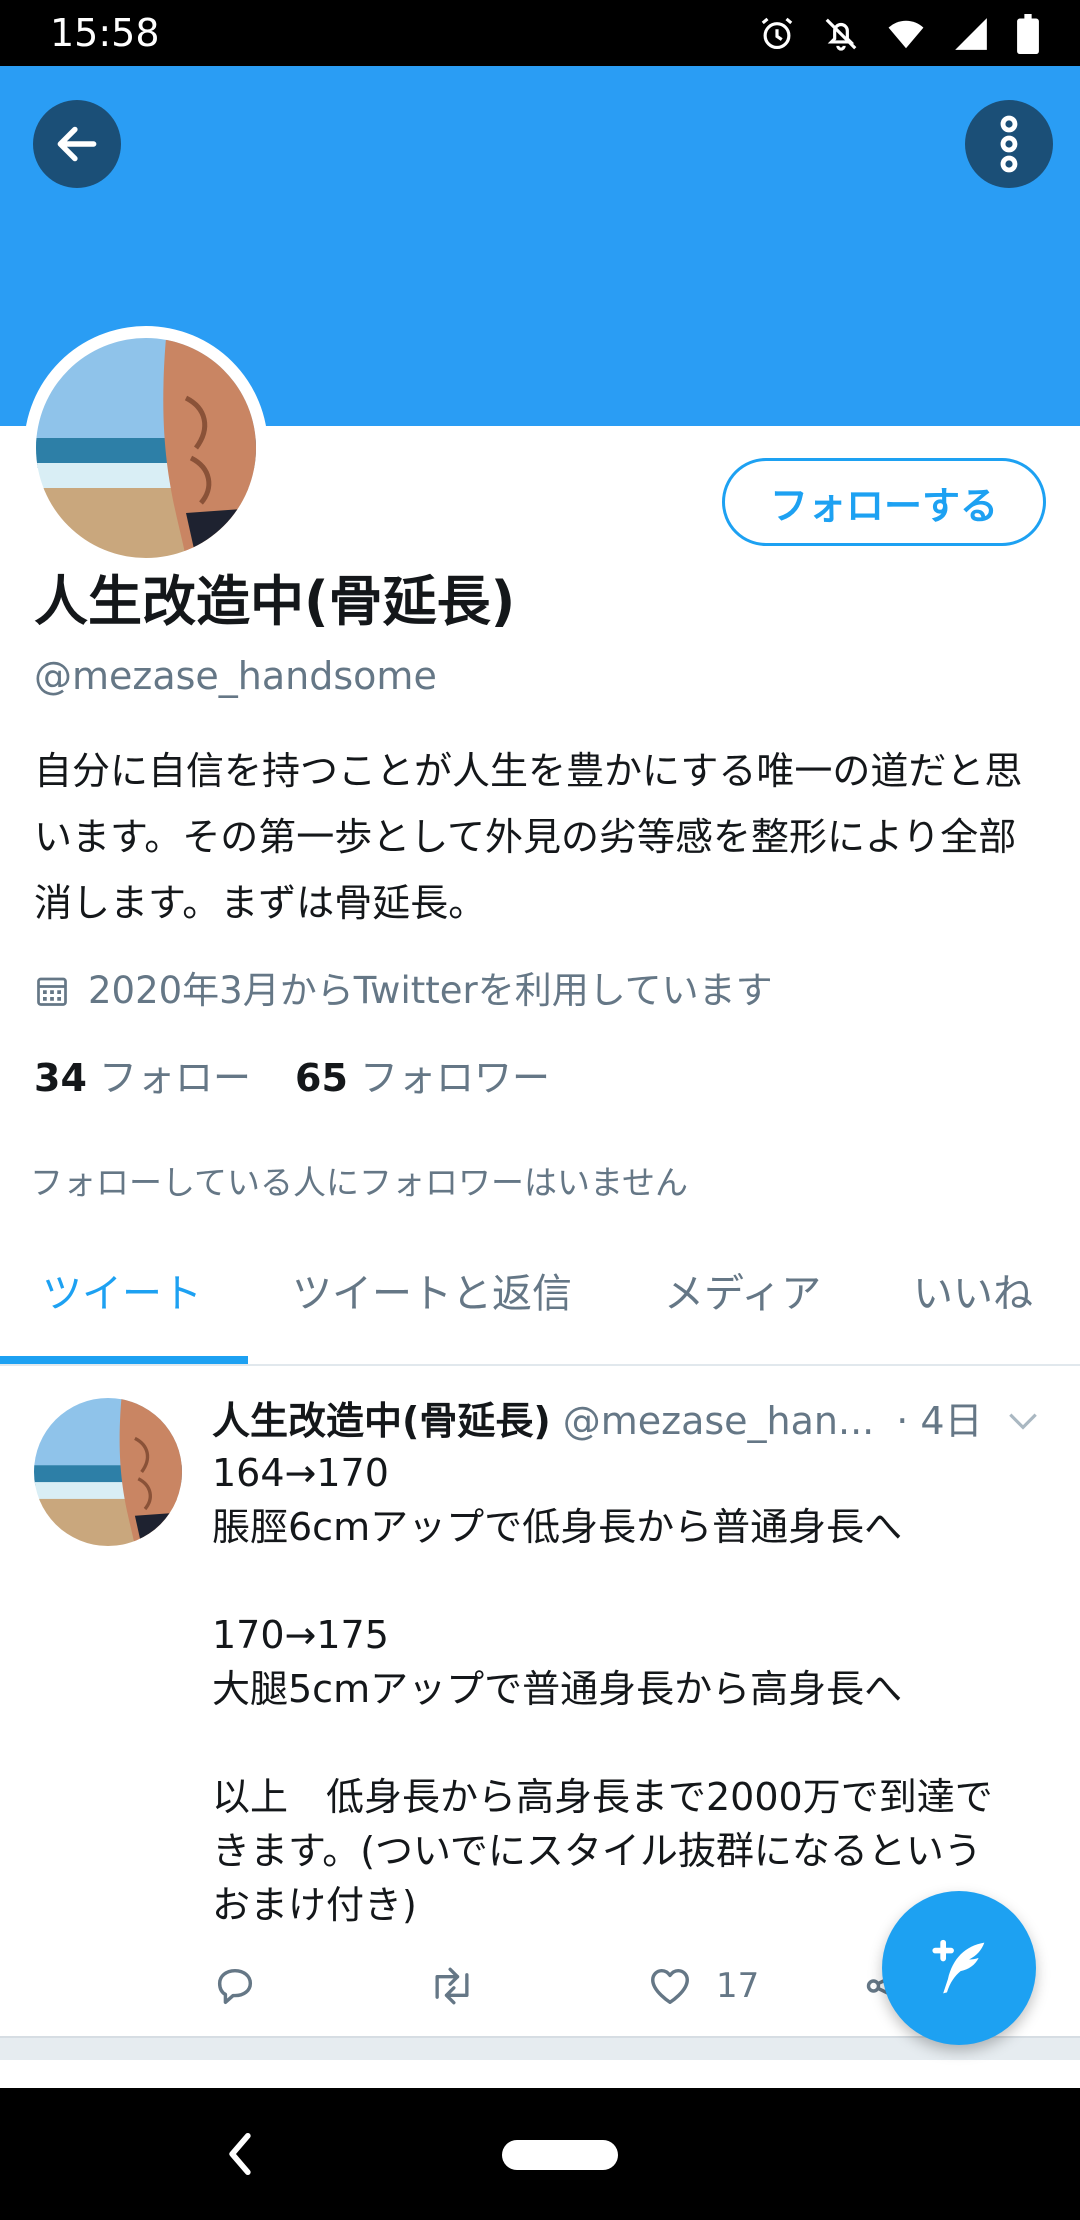 The height and width of the screenshot is (2220, 1080). I want to click on nav-home-pill, so click(560, 2155).